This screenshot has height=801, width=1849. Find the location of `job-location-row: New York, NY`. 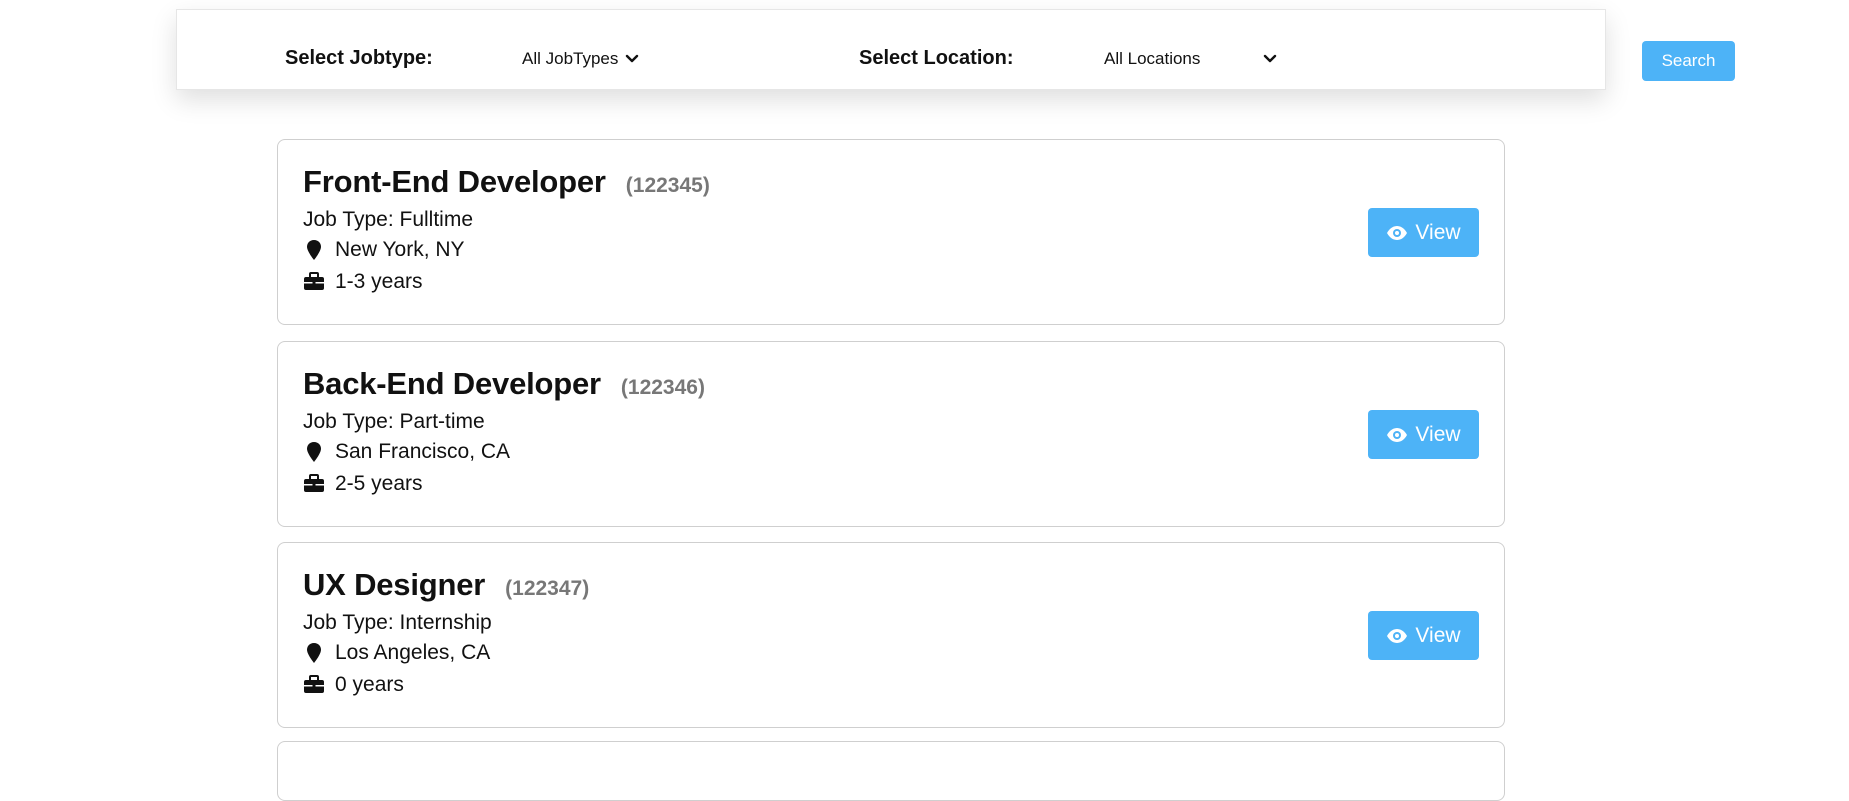

job-location-row: New York, NY is located at coordinates (384, 250).